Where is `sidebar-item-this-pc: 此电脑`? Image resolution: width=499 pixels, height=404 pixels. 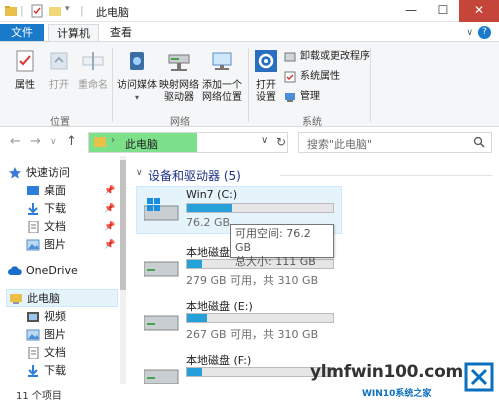
sidebar-item-this-pc: 此电脑 is located at coordinates (62, 298).